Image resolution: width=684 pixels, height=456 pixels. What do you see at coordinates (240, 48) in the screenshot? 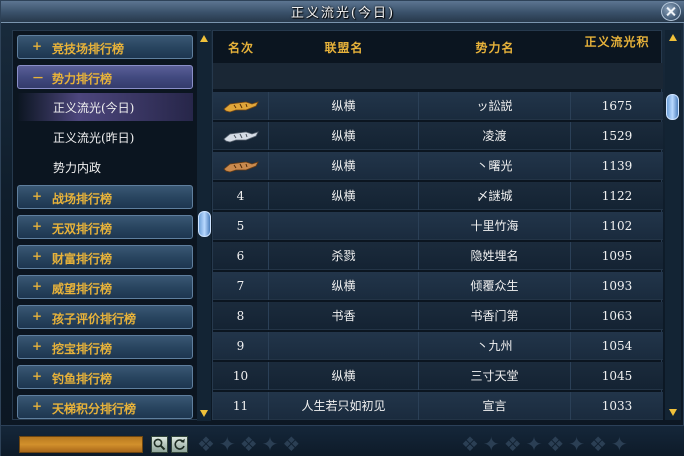
I see `header-rank: 名次` at bounding box center [240, 48].